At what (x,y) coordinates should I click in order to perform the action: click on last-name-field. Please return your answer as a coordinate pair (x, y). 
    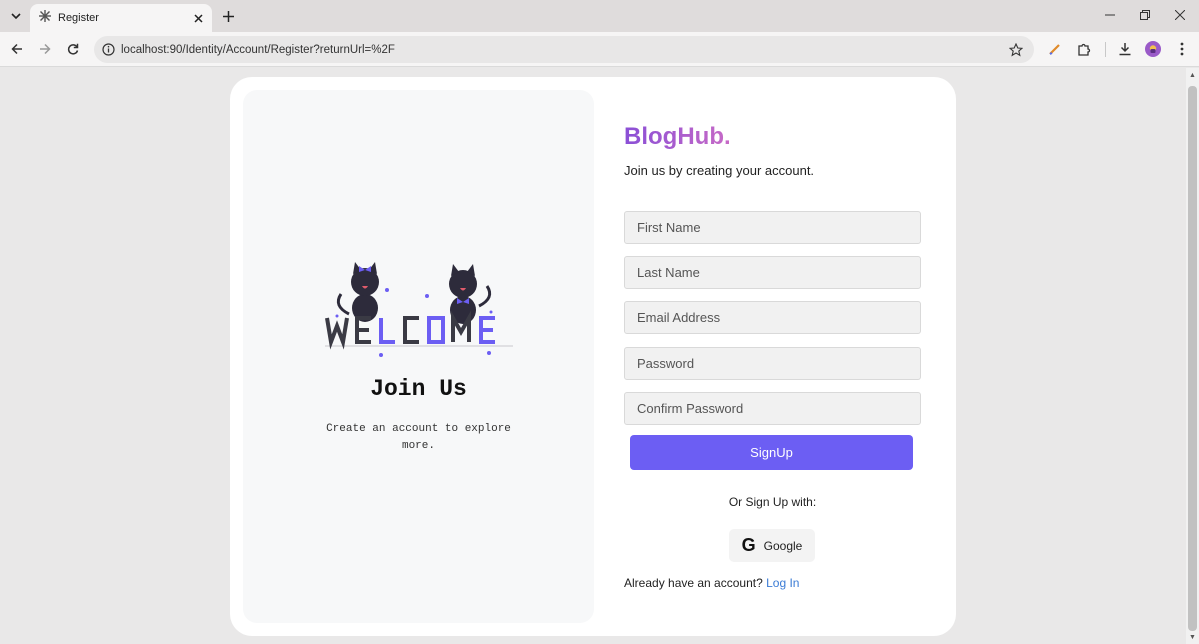
    Looking at the image, I should click on (772, 272).